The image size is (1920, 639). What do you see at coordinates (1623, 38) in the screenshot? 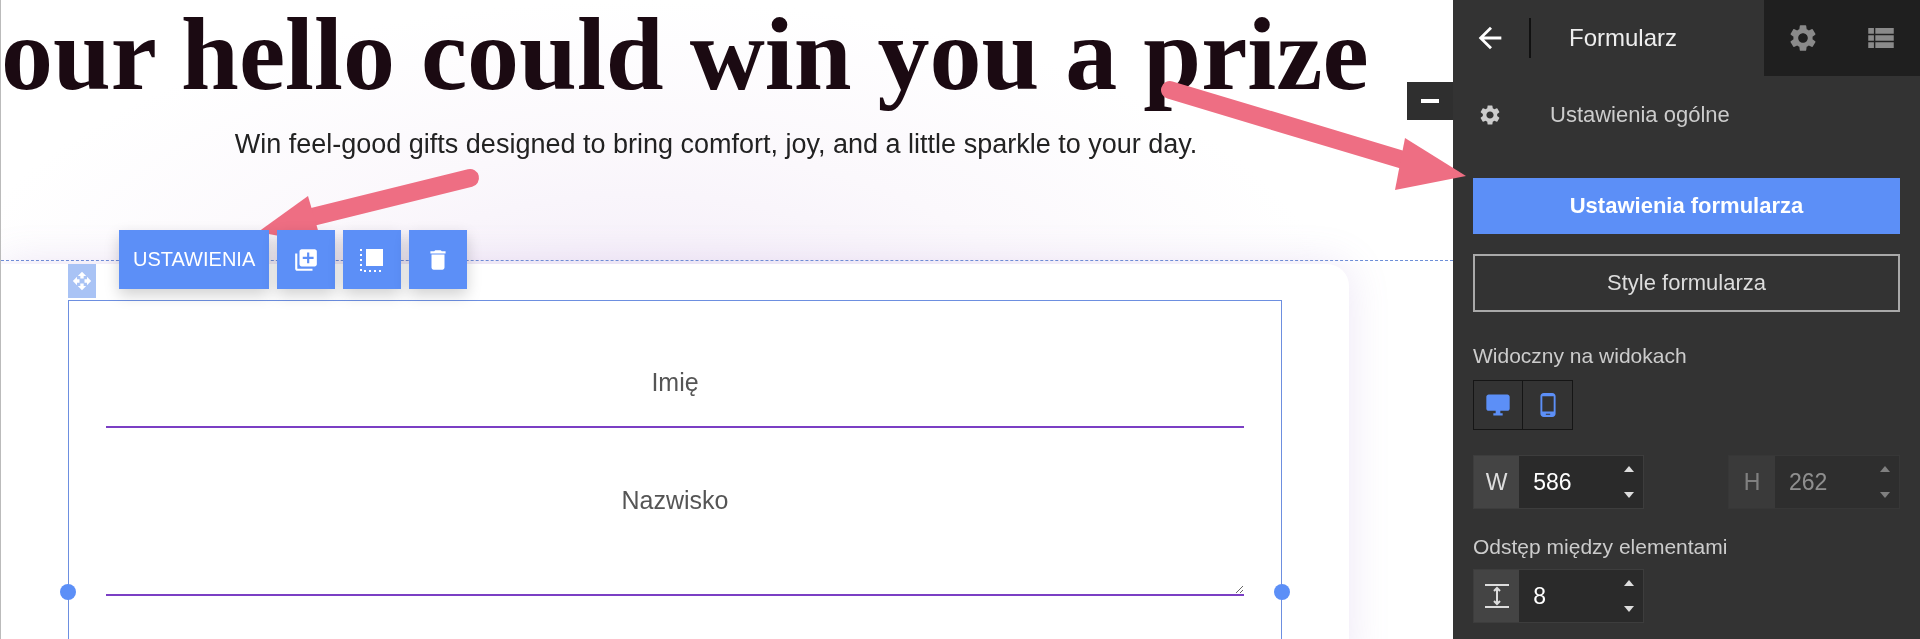
I see `panel-title: Formularz` at bounding box center [1623, 38].